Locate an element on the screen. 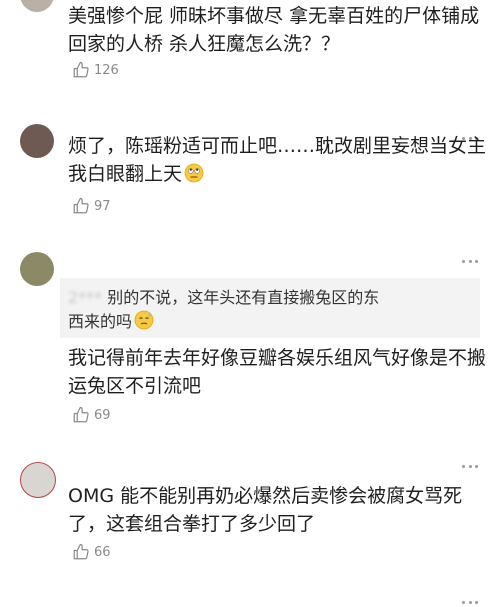 This screenshot has width=500, height=607. comment-text-line: 回家的人桥 杀人狂魔怎么洗？？ is located at coordinates (204, 44).